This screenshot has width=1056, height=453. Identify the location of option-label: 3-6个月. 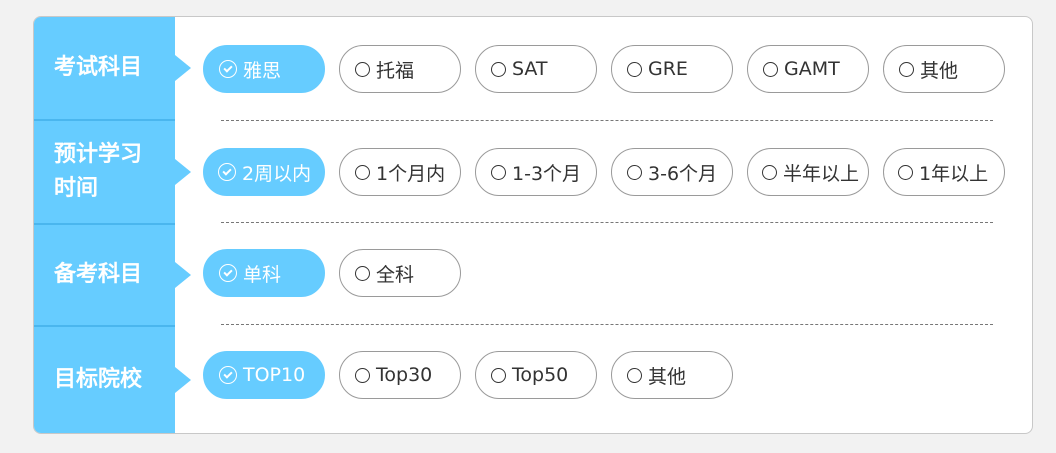
(683, 173).